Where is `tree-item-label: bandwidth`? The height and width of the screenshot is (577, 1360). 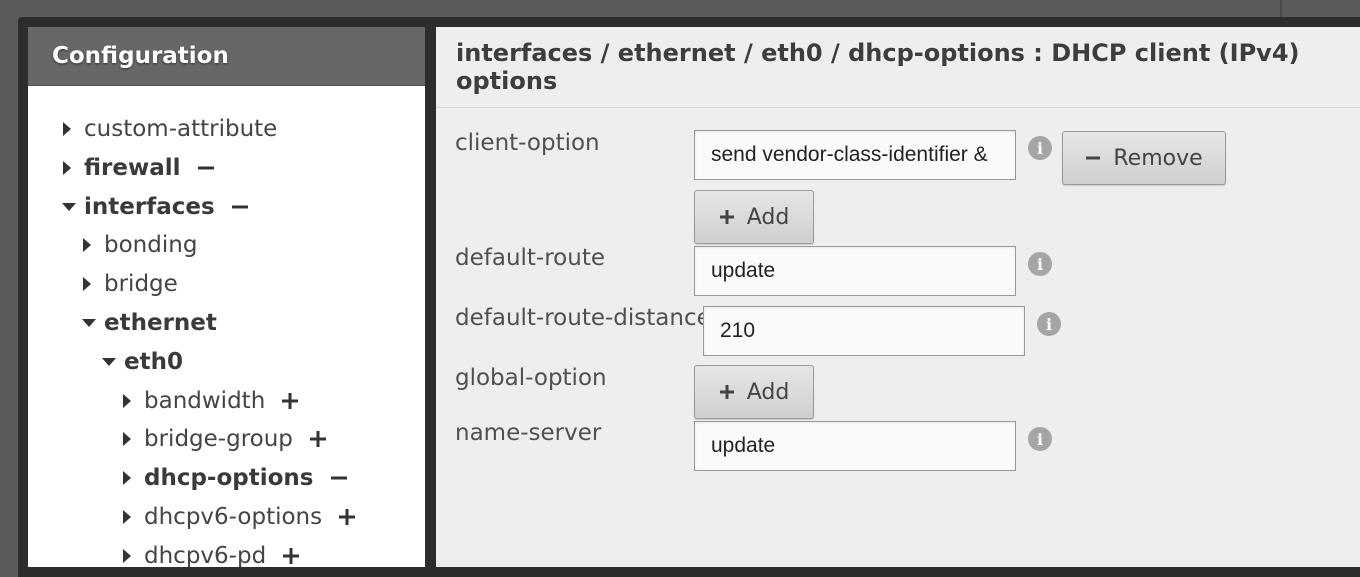
tree-item-label: bandwidth is located at coordinates (205, 400).